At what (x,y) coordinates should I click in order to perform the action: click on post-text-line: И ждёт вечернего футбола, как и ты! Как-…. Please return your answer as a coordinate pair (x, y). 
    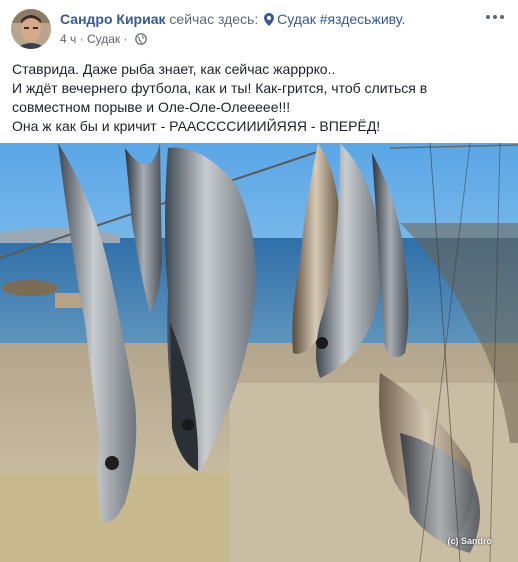
    Looking at the image, I should click on (220, 88).